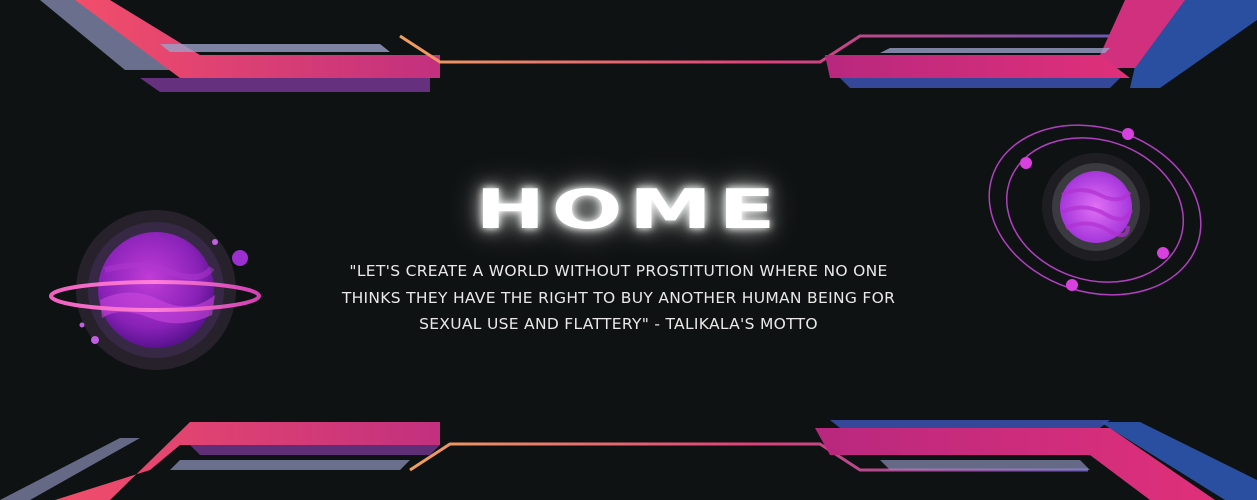  I want to click on top-right-stripes, so click(1041, 44).